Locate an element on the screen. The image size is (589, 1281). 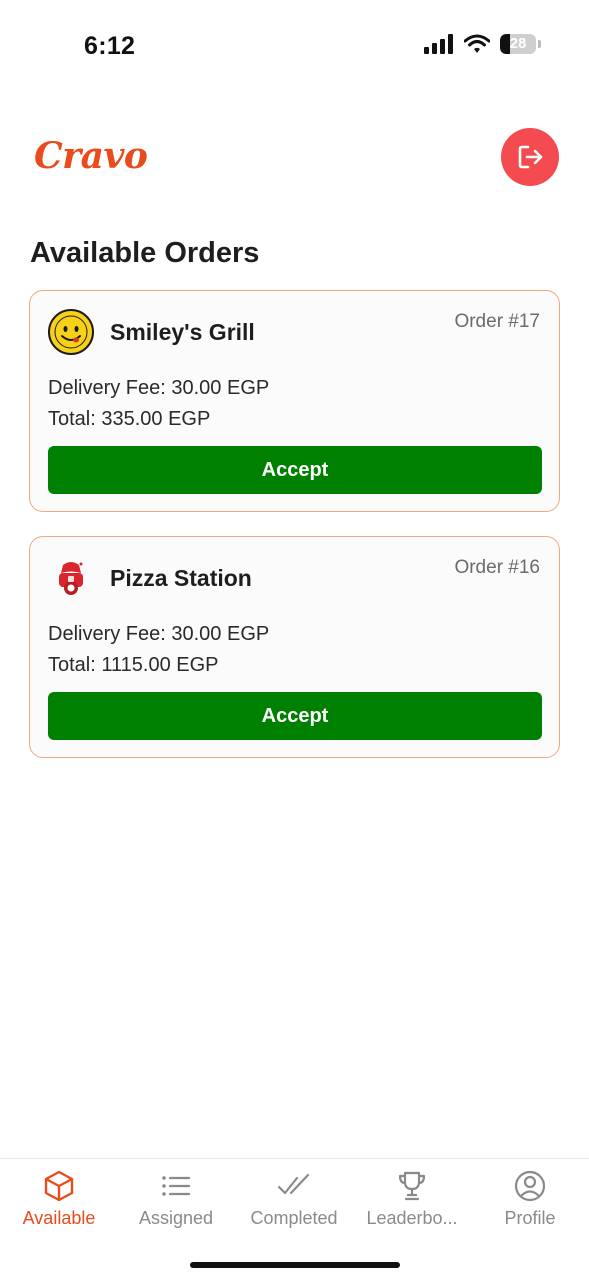
battery-icon: 28 is located at coordinates (518, 44).